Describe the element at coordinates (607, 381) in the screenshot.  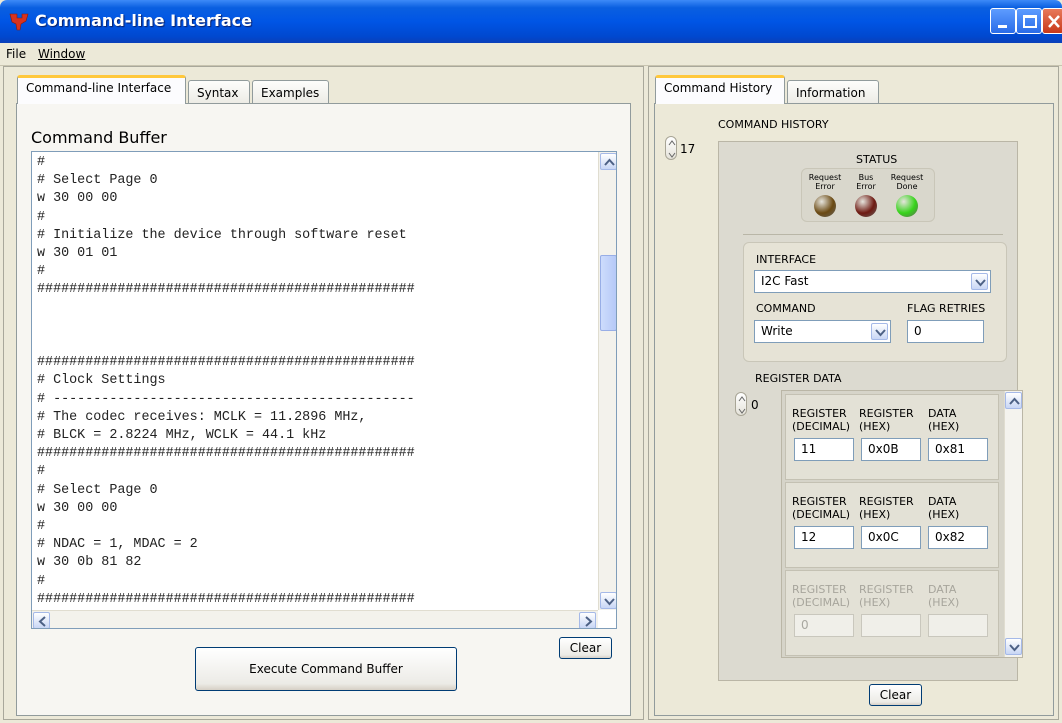
I see `vertical-scrollbar` at that location.